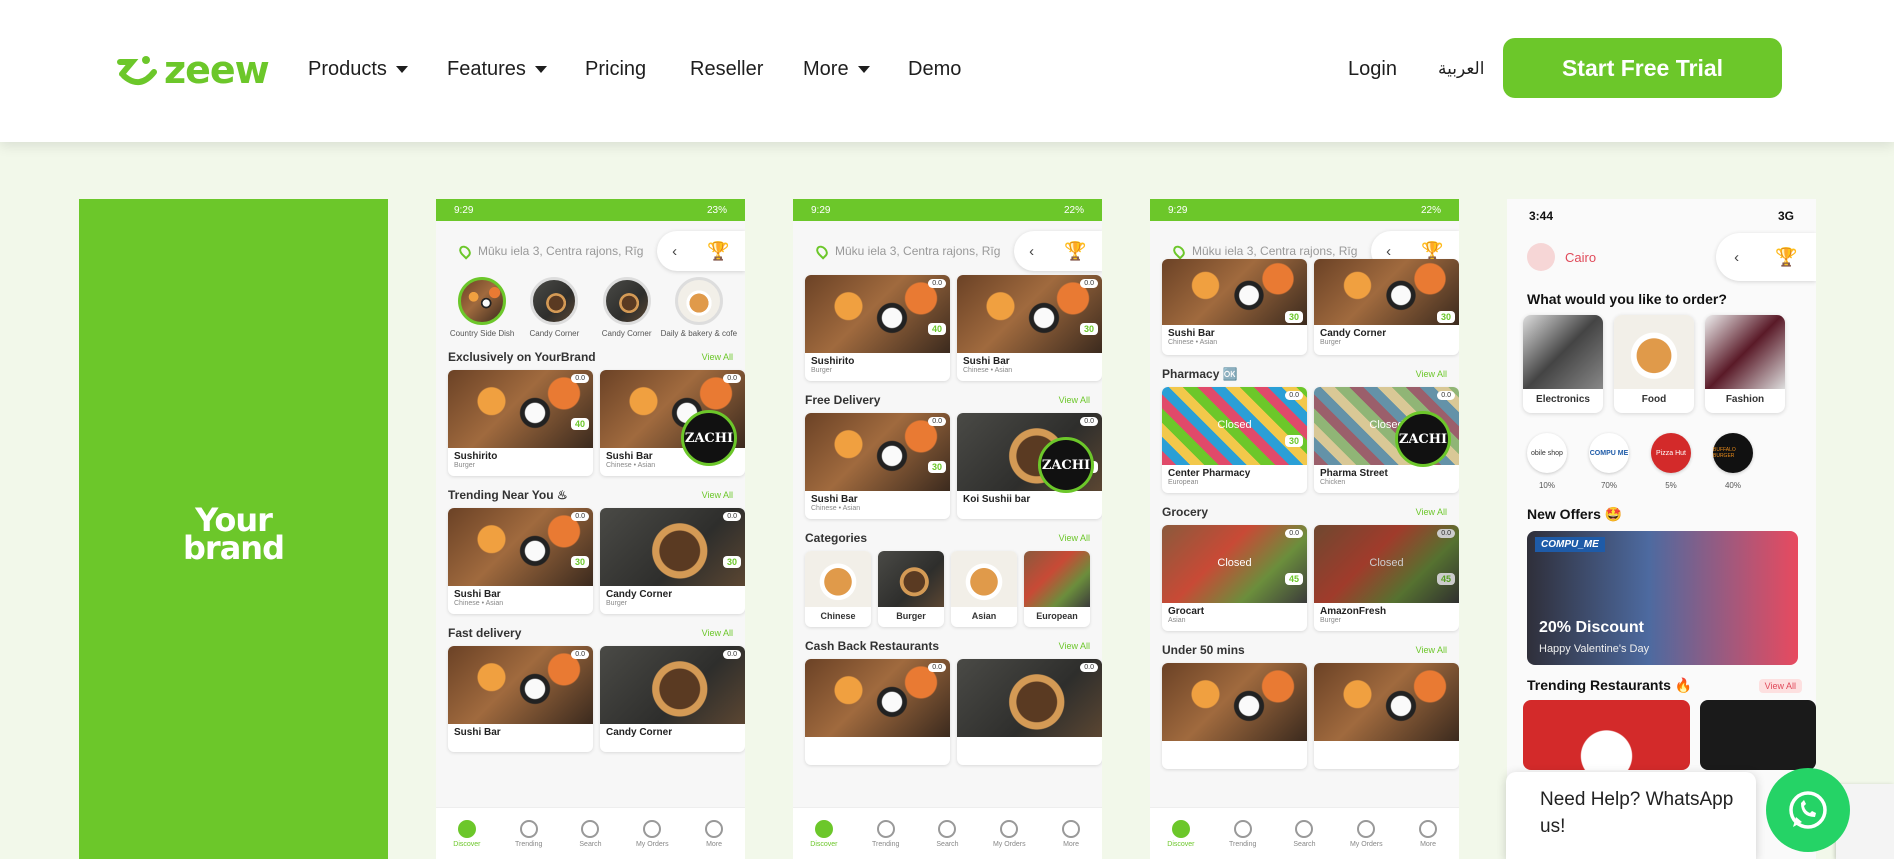  What do you see at coordinates (672, 699) in the screenshot?
I see `restaurant-card: 0.0 Candy Corner` at bounding box center [672, 699].